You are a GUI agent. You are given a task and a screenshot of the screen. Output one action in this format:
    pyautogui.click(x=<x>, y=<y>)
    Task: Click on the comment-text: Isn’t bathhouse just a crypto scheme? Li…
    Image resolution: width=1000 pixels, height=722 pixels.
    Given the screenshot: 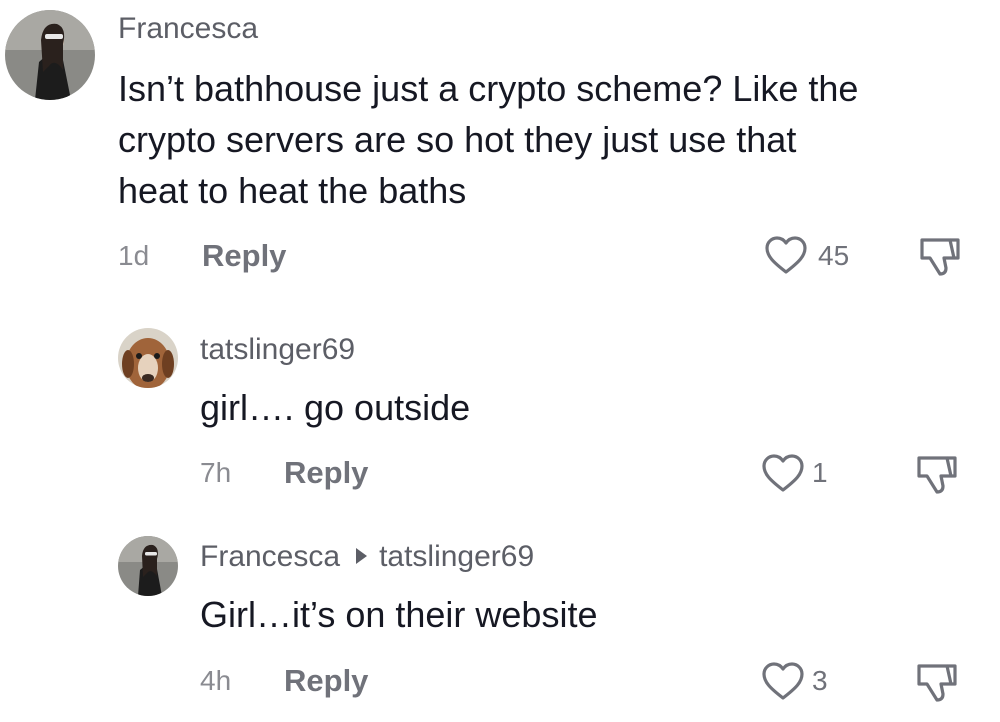 What is the action you would take?
    pyautogui.click(x=488, y=139)
    